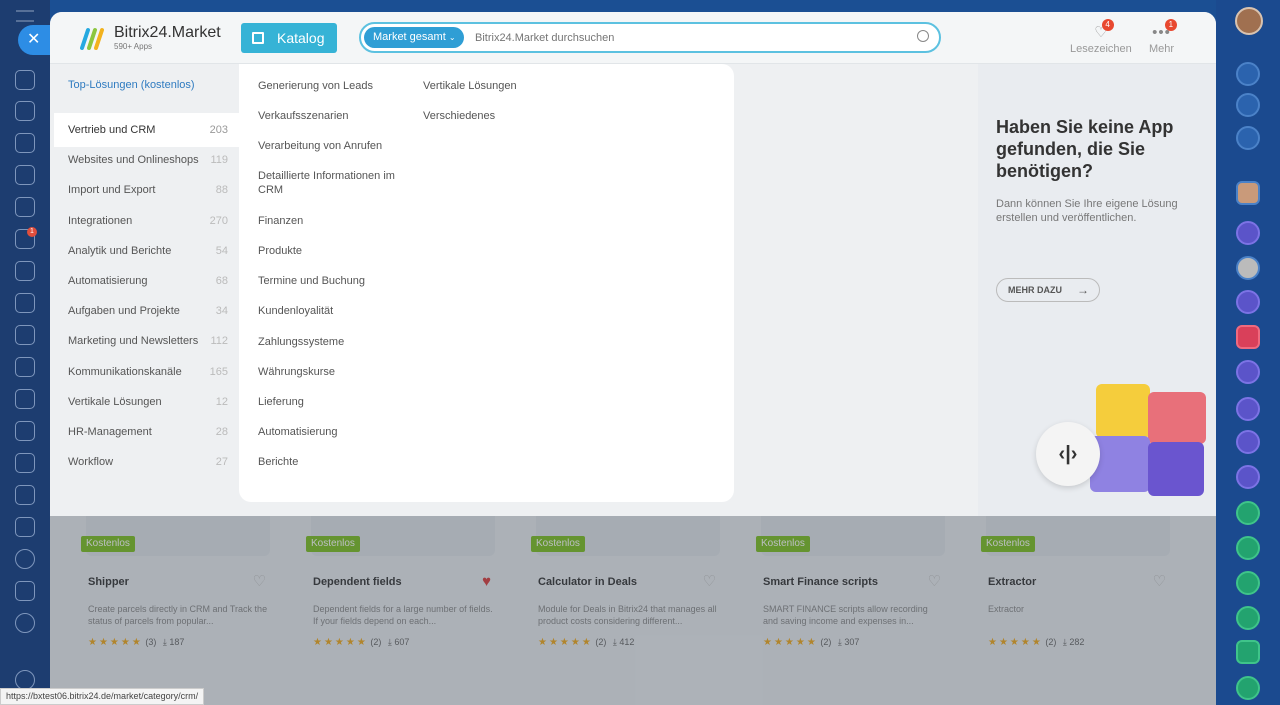  What do you see at coordinates (147, 432) in the screenshot?
I see `category-item: HR-Management 28` at bounding box center [147, 432].